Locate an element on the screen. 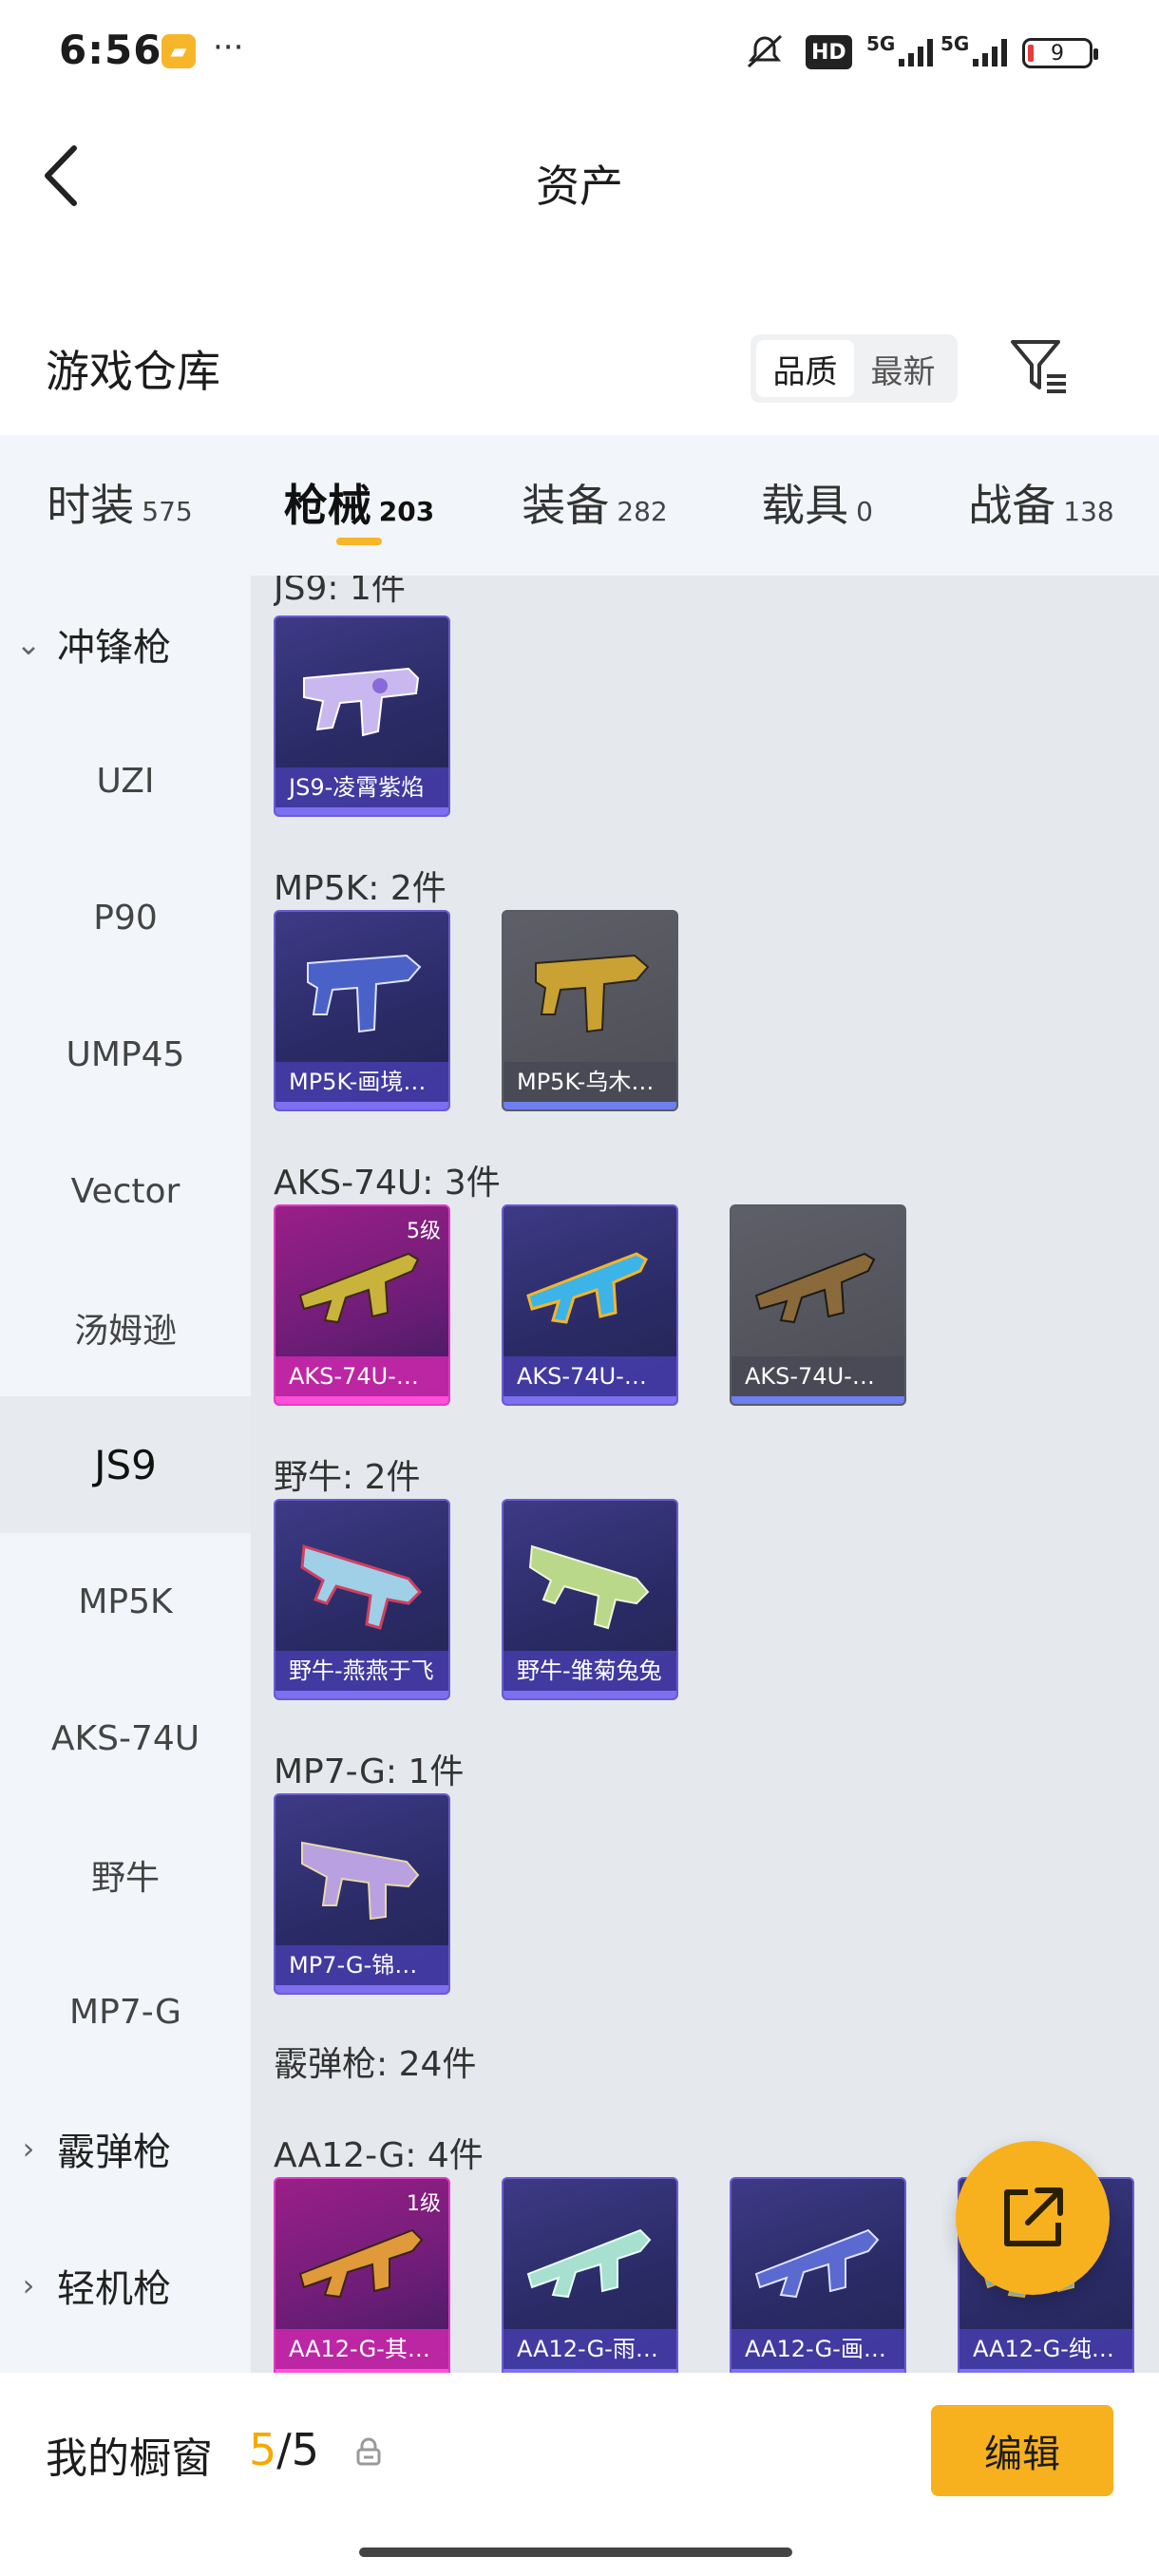 This screenshot has width=1159, height=2576. share-external-icon is located at coordinates (1033, 2217).